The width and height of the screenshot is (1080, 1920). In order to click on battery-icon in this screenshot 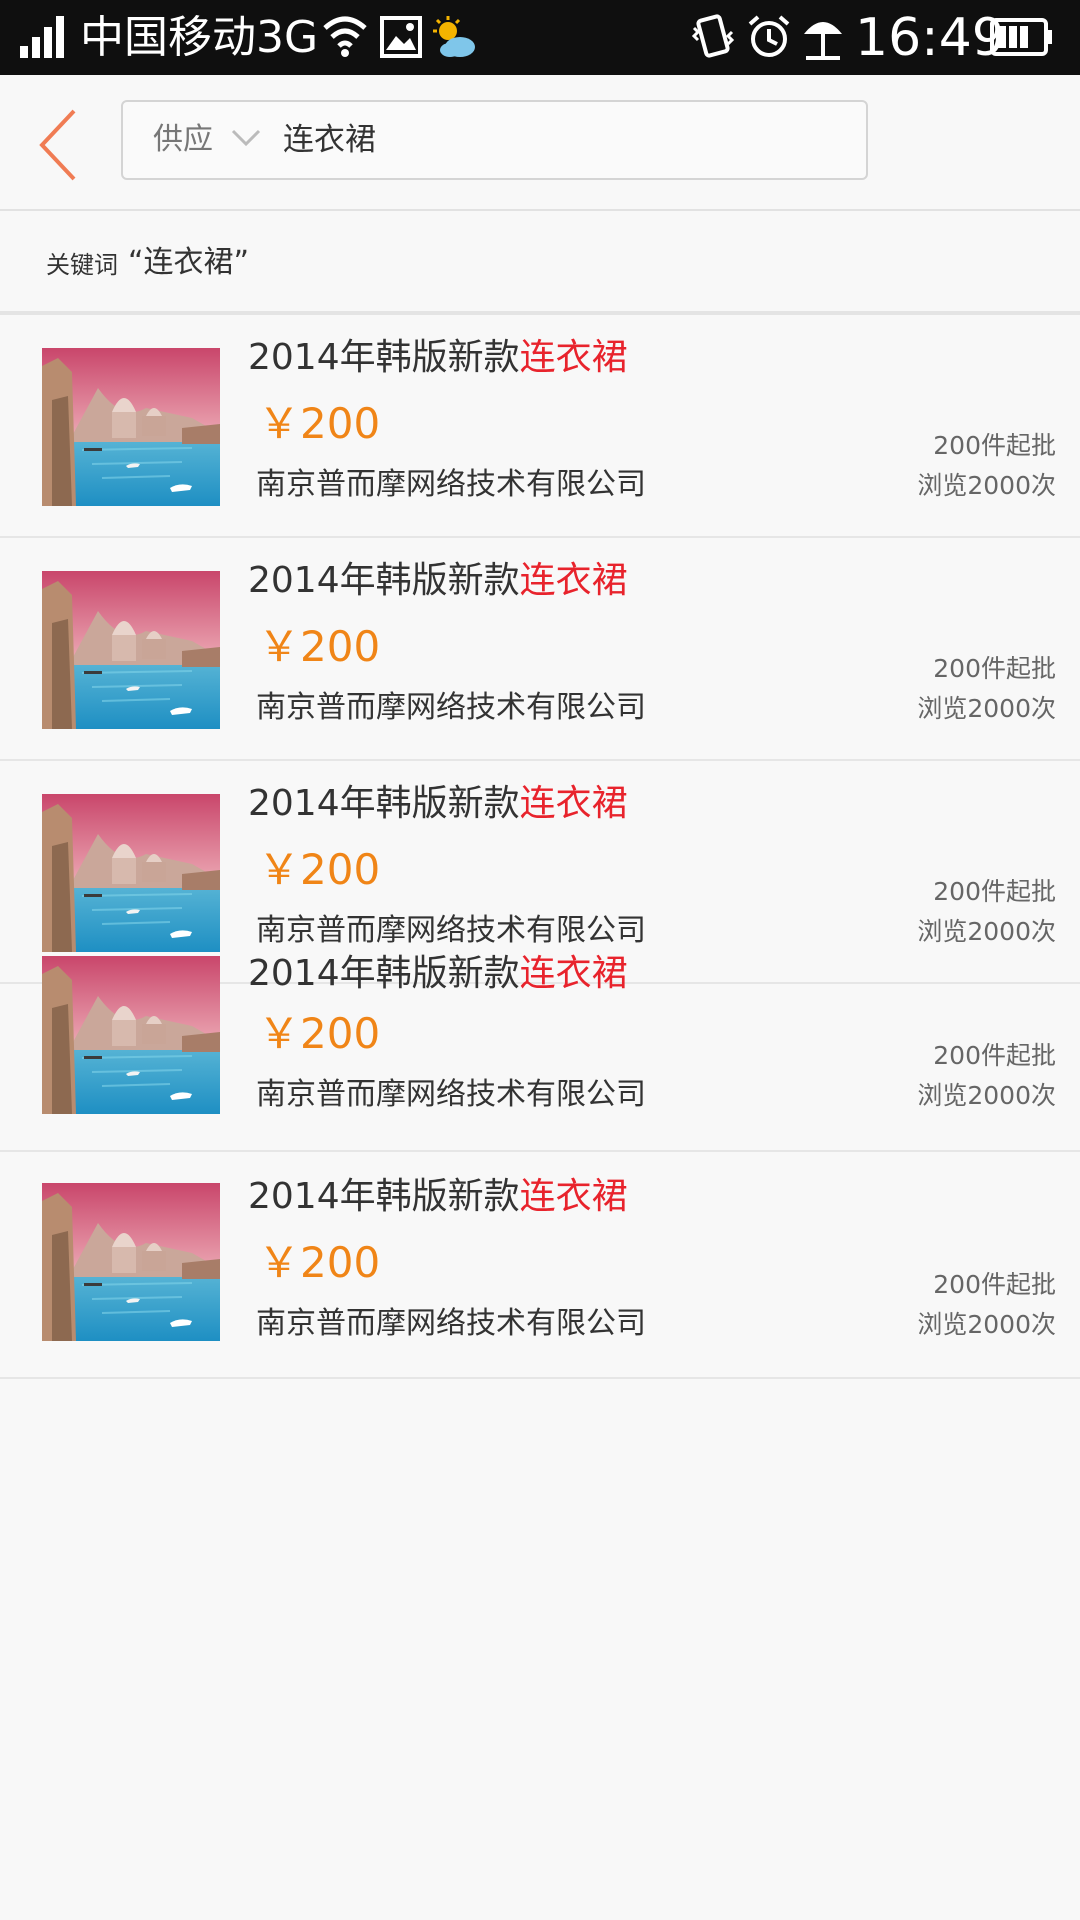, I will do `click(1021, 37)`.